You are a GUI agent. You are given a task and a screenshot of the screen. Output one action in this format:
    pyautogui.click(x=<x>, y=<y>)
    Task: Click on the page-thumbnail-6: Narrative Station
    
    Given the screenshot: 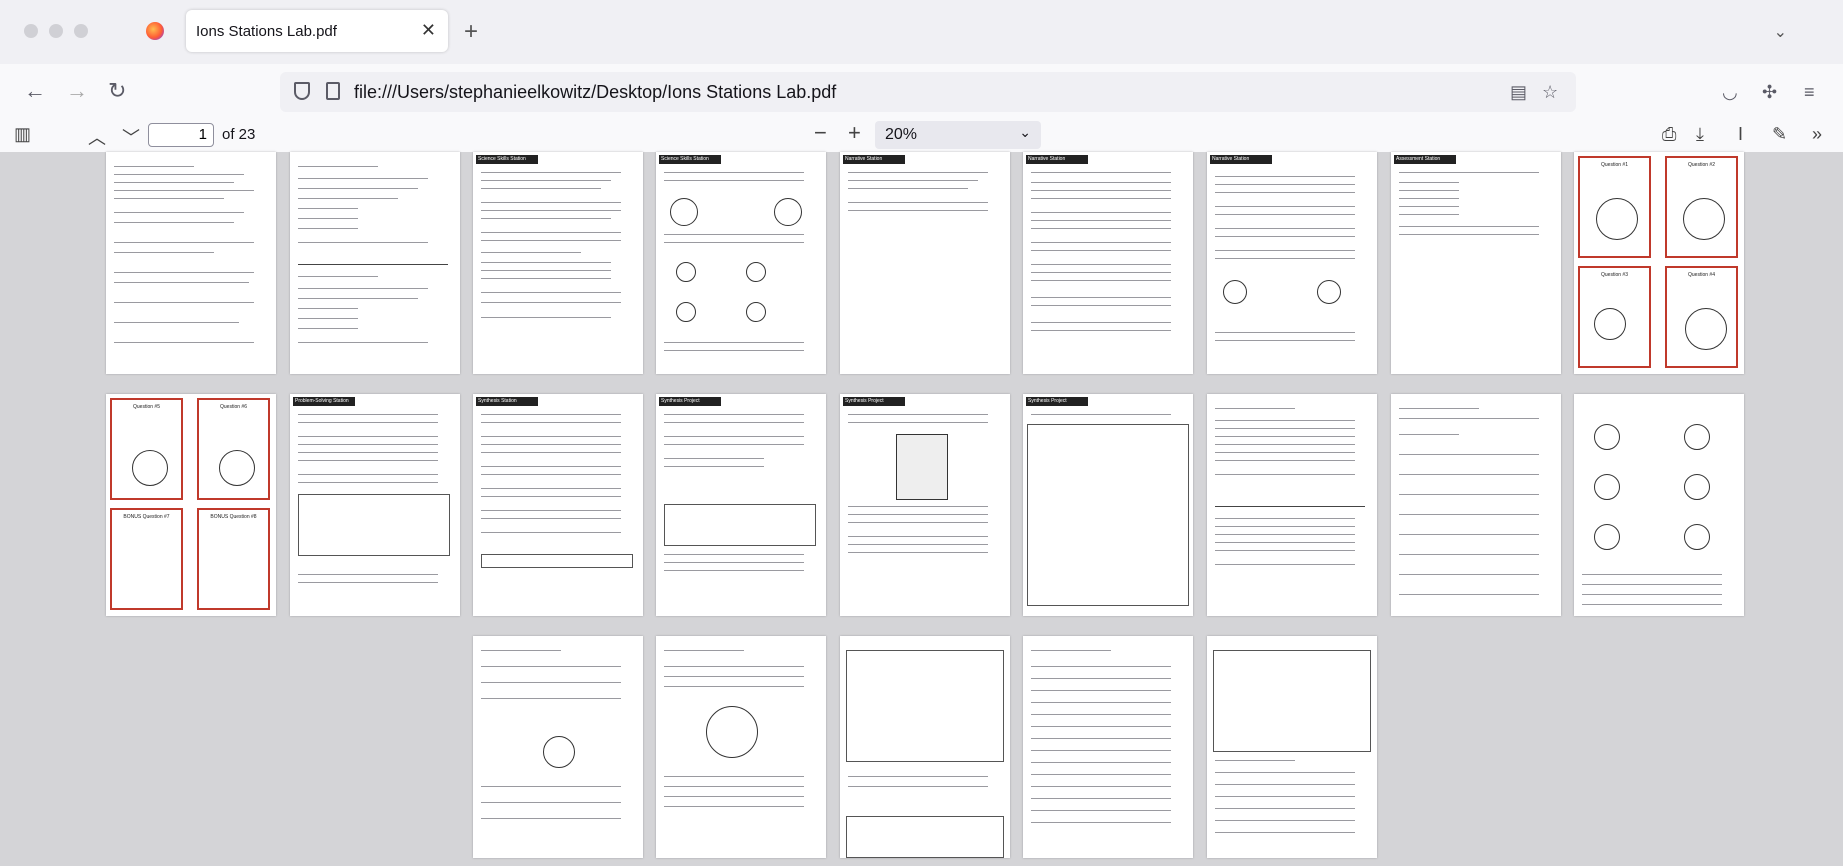 What is the action you would take?
    pyautogui.click(x=1108, y=263)
    